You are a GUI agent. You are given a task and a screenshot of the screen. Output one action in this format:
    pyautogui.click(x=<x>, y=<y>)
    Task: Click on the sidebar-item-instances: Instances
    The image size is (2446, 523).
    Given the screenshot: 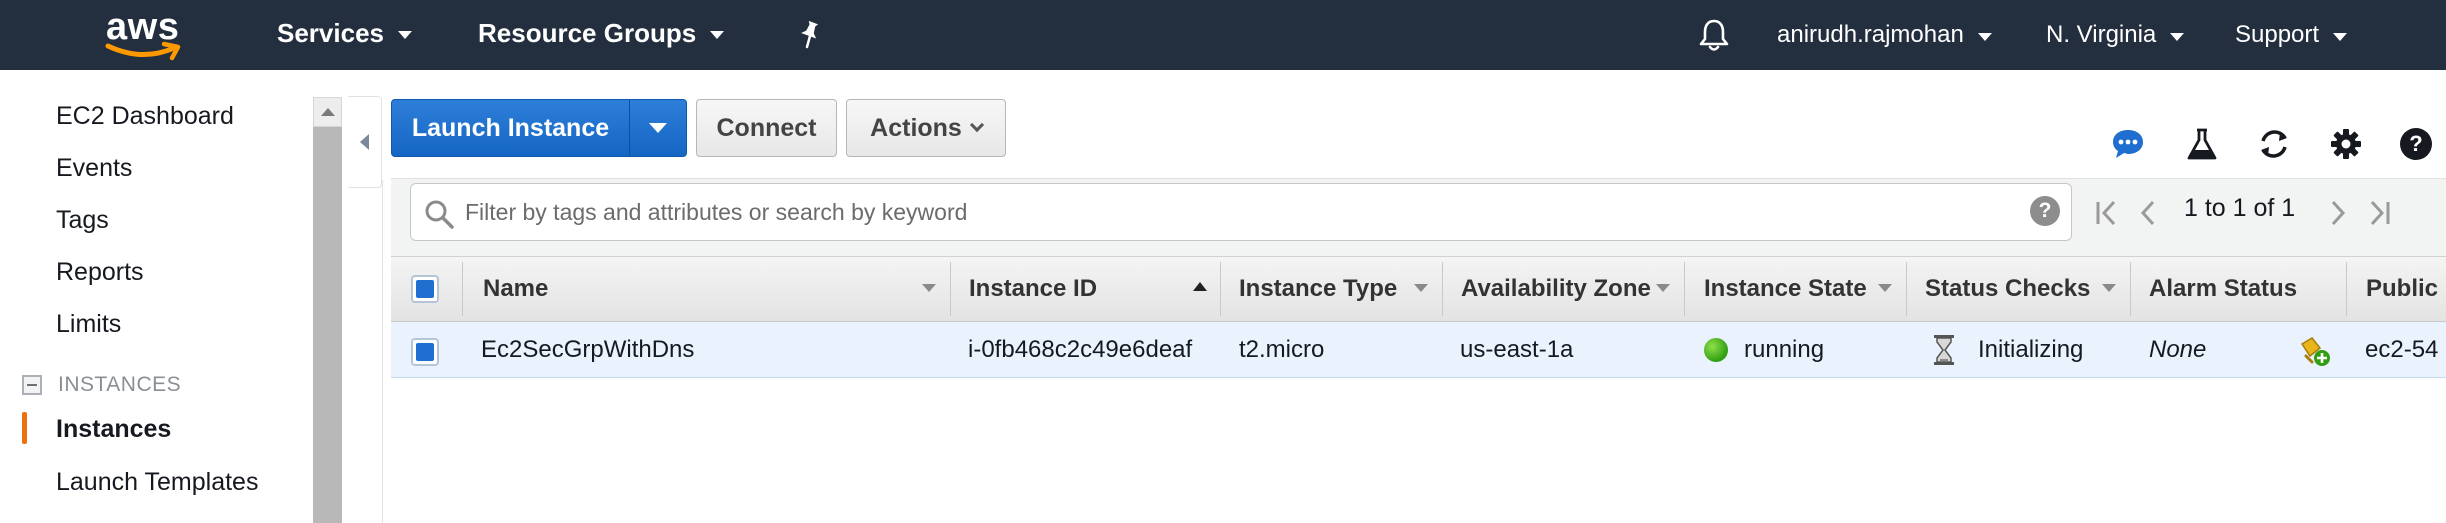 What is the action you would take?
    pyautogui.click(x=113, y=429)
    